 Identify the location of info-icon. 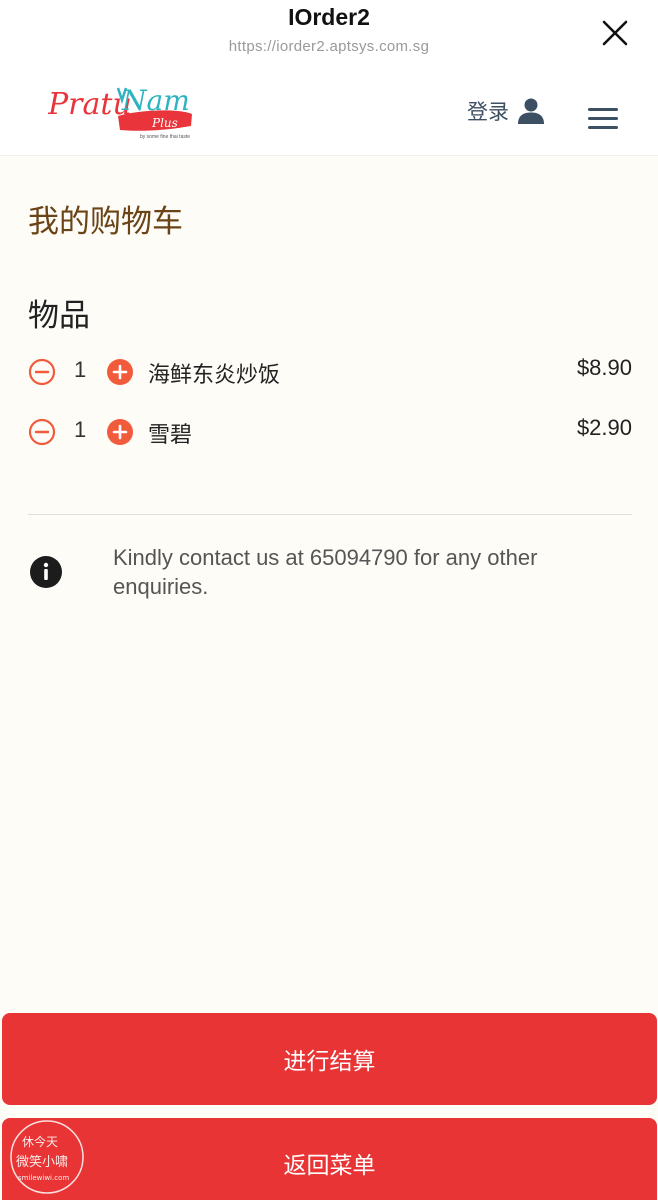
(46, 572).